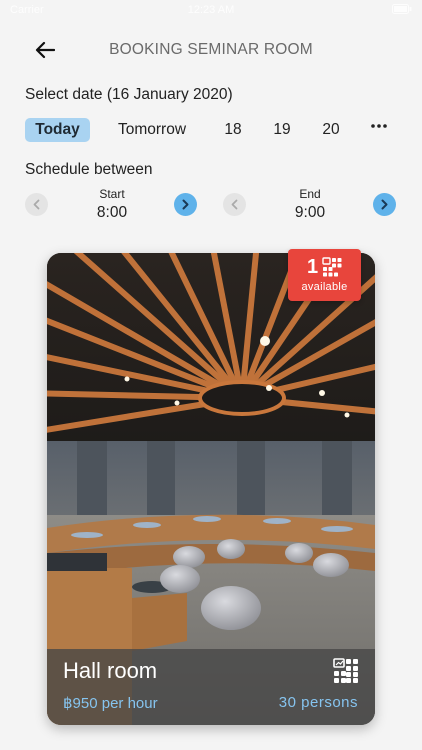 This screenshot has height=750, width=422. I want to click on availability-badge: 1 available, so click(324, 275).